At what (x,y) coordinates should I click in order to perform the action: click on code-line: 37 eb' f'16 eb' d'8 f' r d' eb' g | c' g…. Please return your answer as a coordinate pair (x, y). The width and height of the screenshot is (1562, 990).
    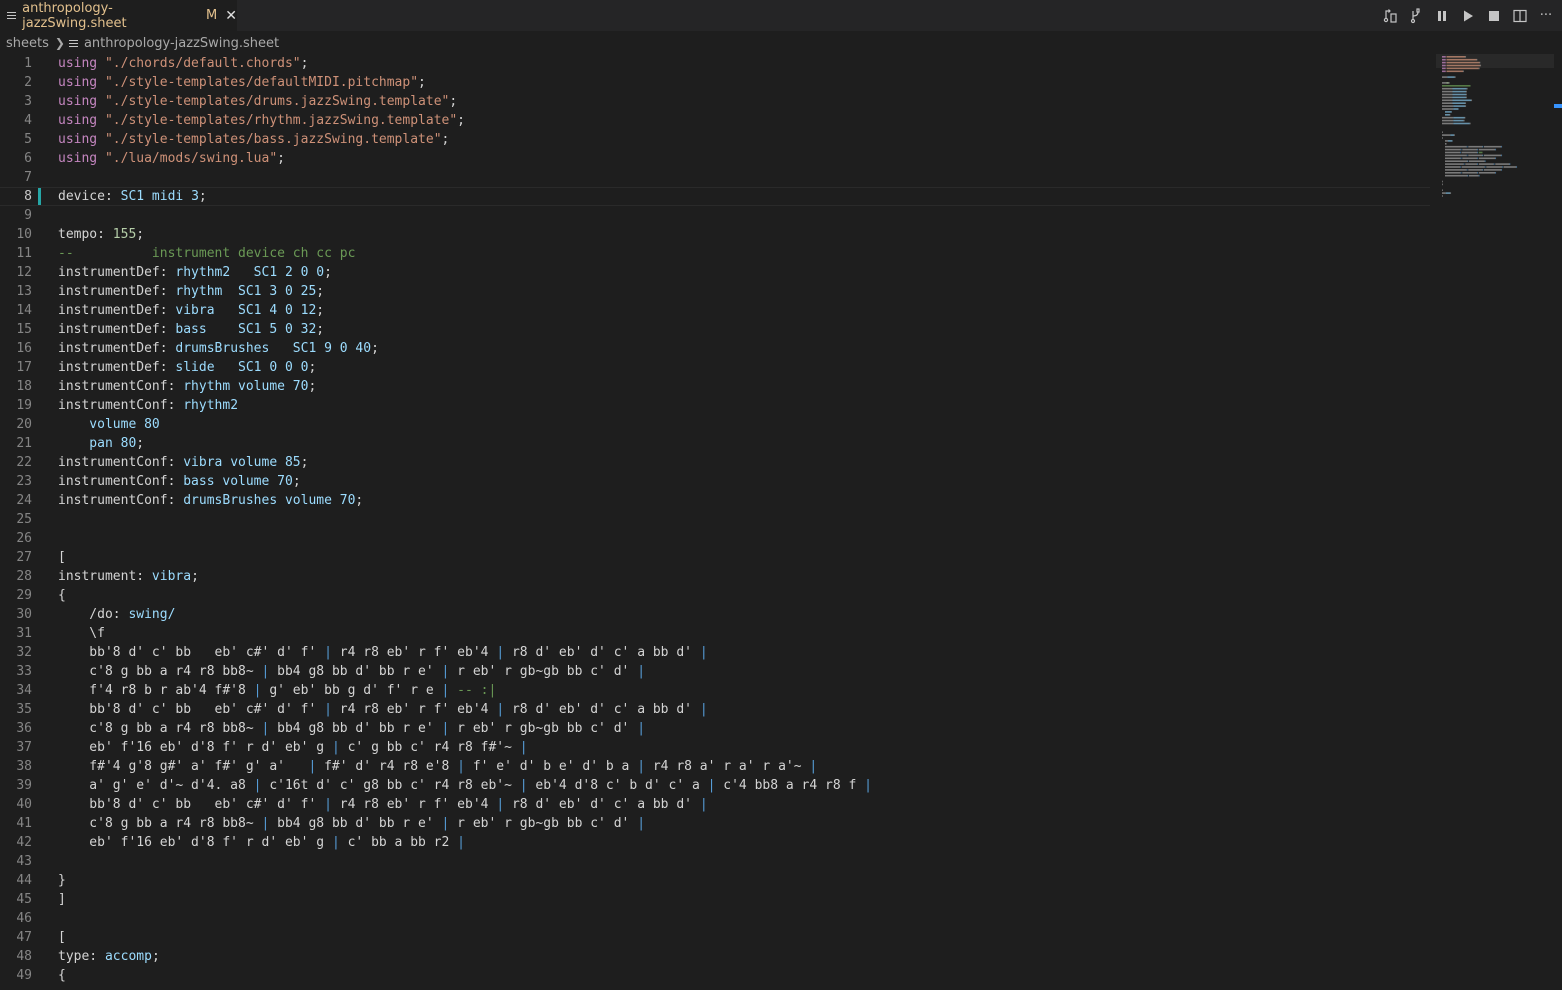
    Looking at the image, I should click on (715, 747).